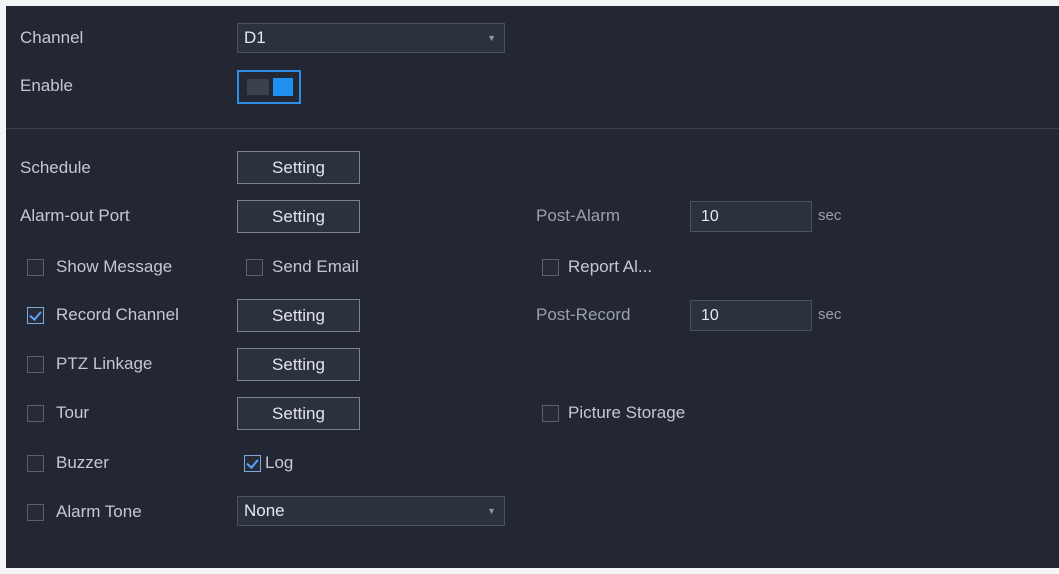 The height and width of the screenshot is (574, 1059). What do you see at coordinates (73, 412) in the screenshot?
I see `tour-label: Tour` at bounding box center [73, 412].